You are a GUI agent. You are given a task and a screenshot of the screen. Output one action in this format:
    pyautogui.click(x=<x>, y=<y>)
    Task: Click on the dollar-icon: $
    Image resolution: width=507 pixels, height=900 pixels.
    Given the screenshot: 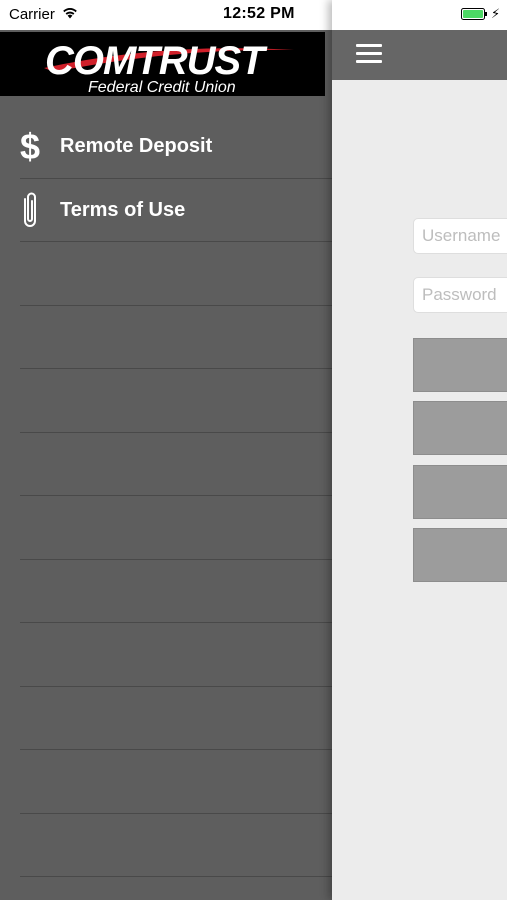 What is the action you would take?
    pyautogui.click(x=30, y=146)
    